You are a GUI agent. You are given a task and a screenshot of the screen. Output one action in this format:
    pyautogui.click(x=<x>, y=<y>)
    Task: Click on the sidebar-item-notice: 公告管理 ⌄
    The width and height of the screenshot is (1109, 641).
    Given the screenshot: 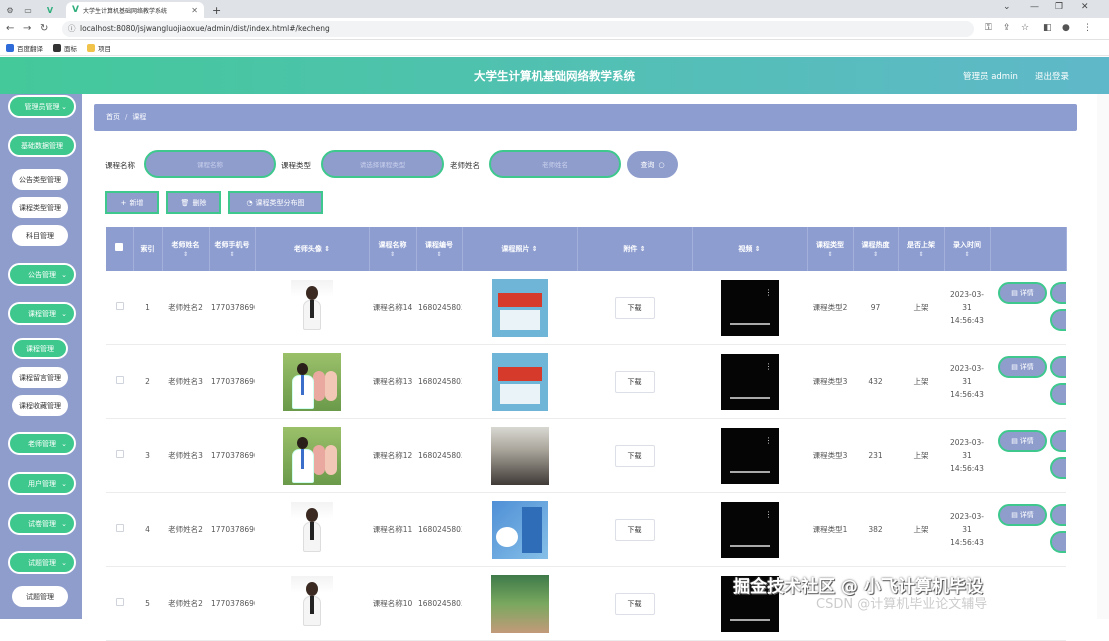 What is the action you would take?
    pyautogui.click(x=42, y=274)
    